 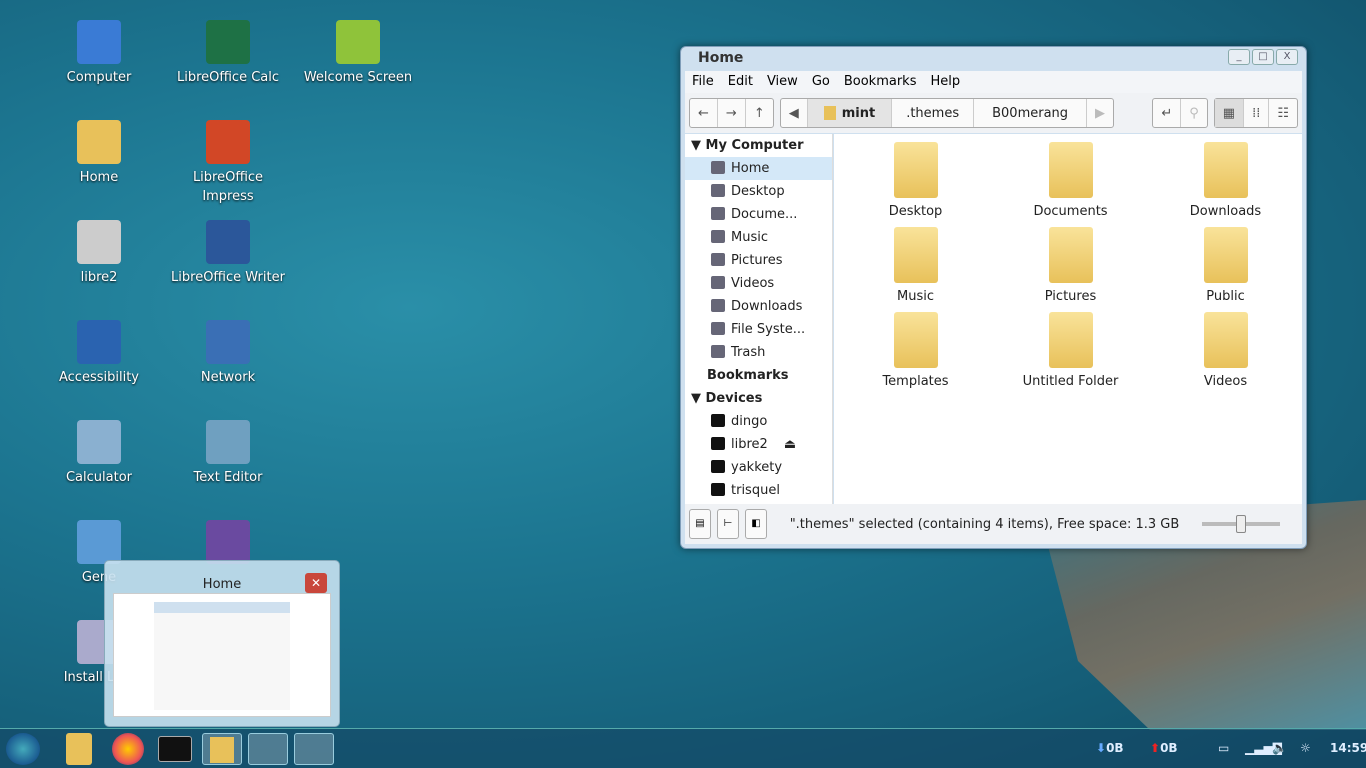 I want to click on clock: 14:59, so click(x=1348, y=748).